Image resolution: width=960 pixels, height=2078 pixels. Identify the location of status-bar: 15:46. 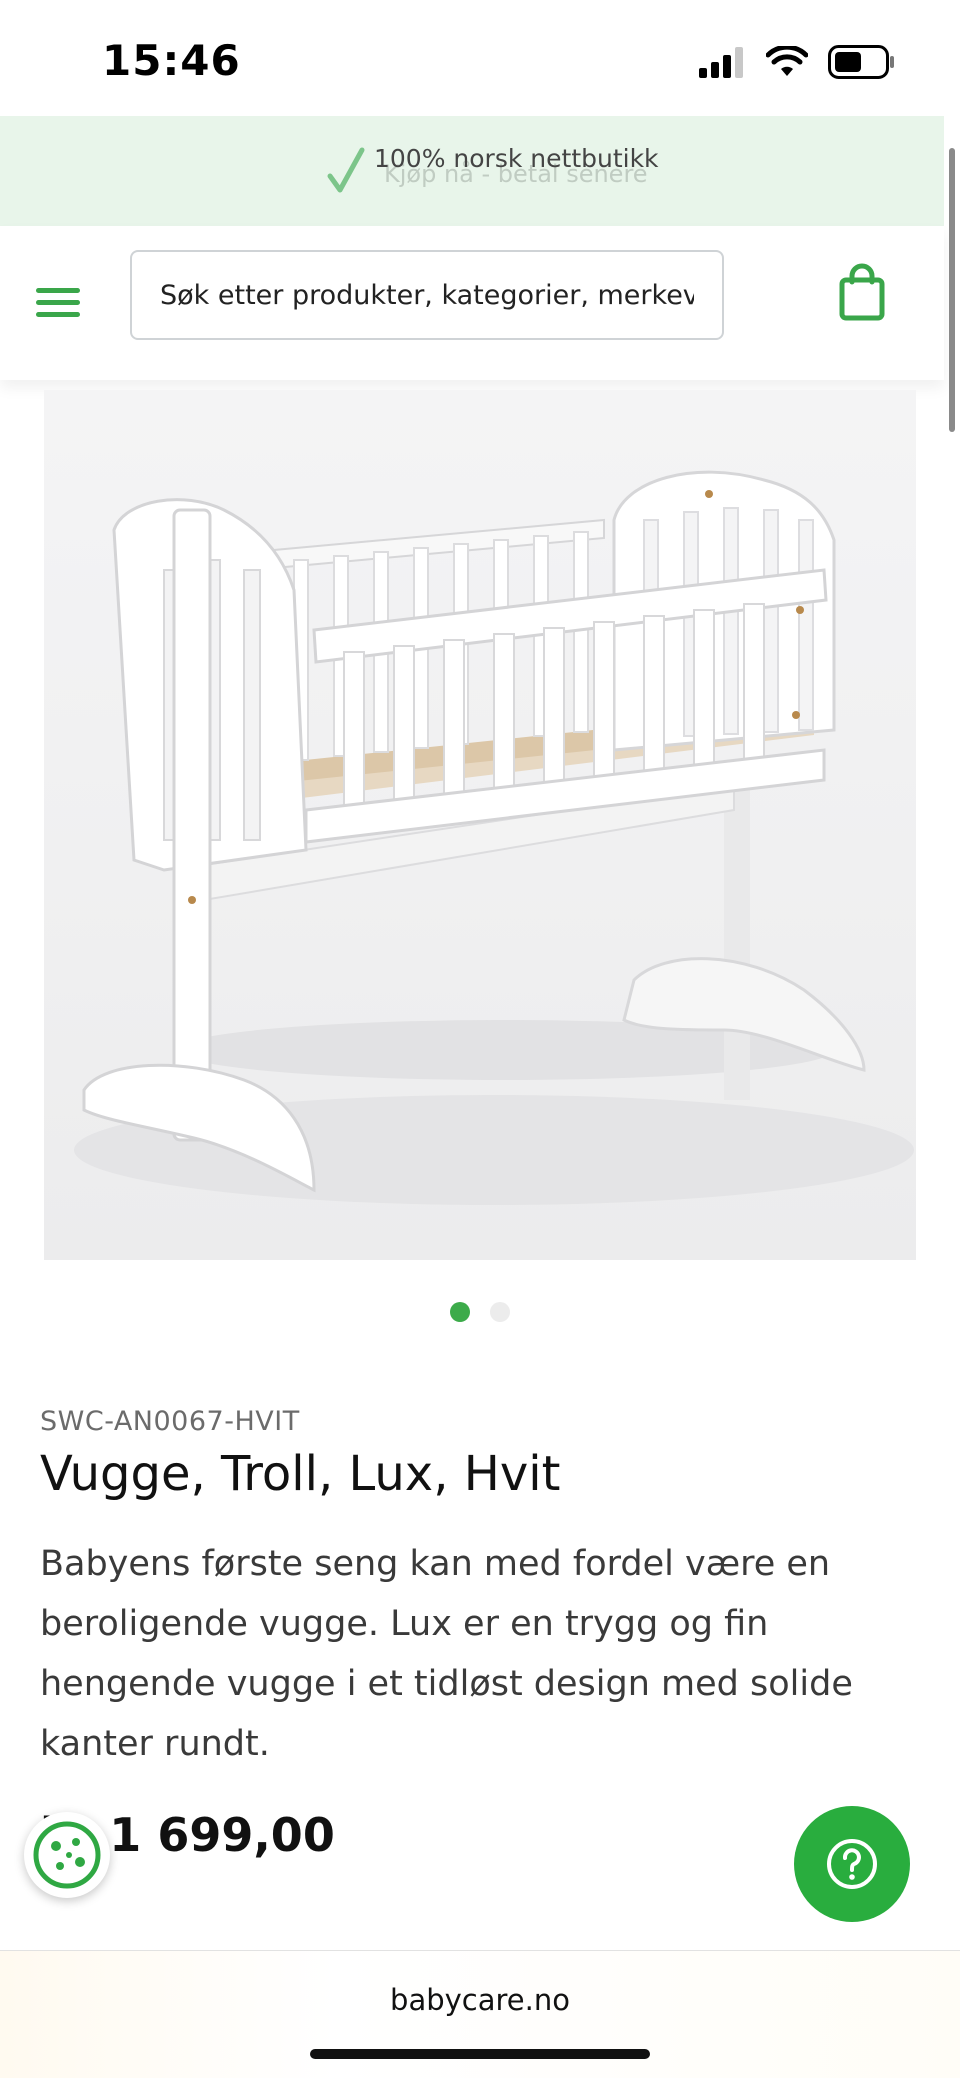
(480, 58).